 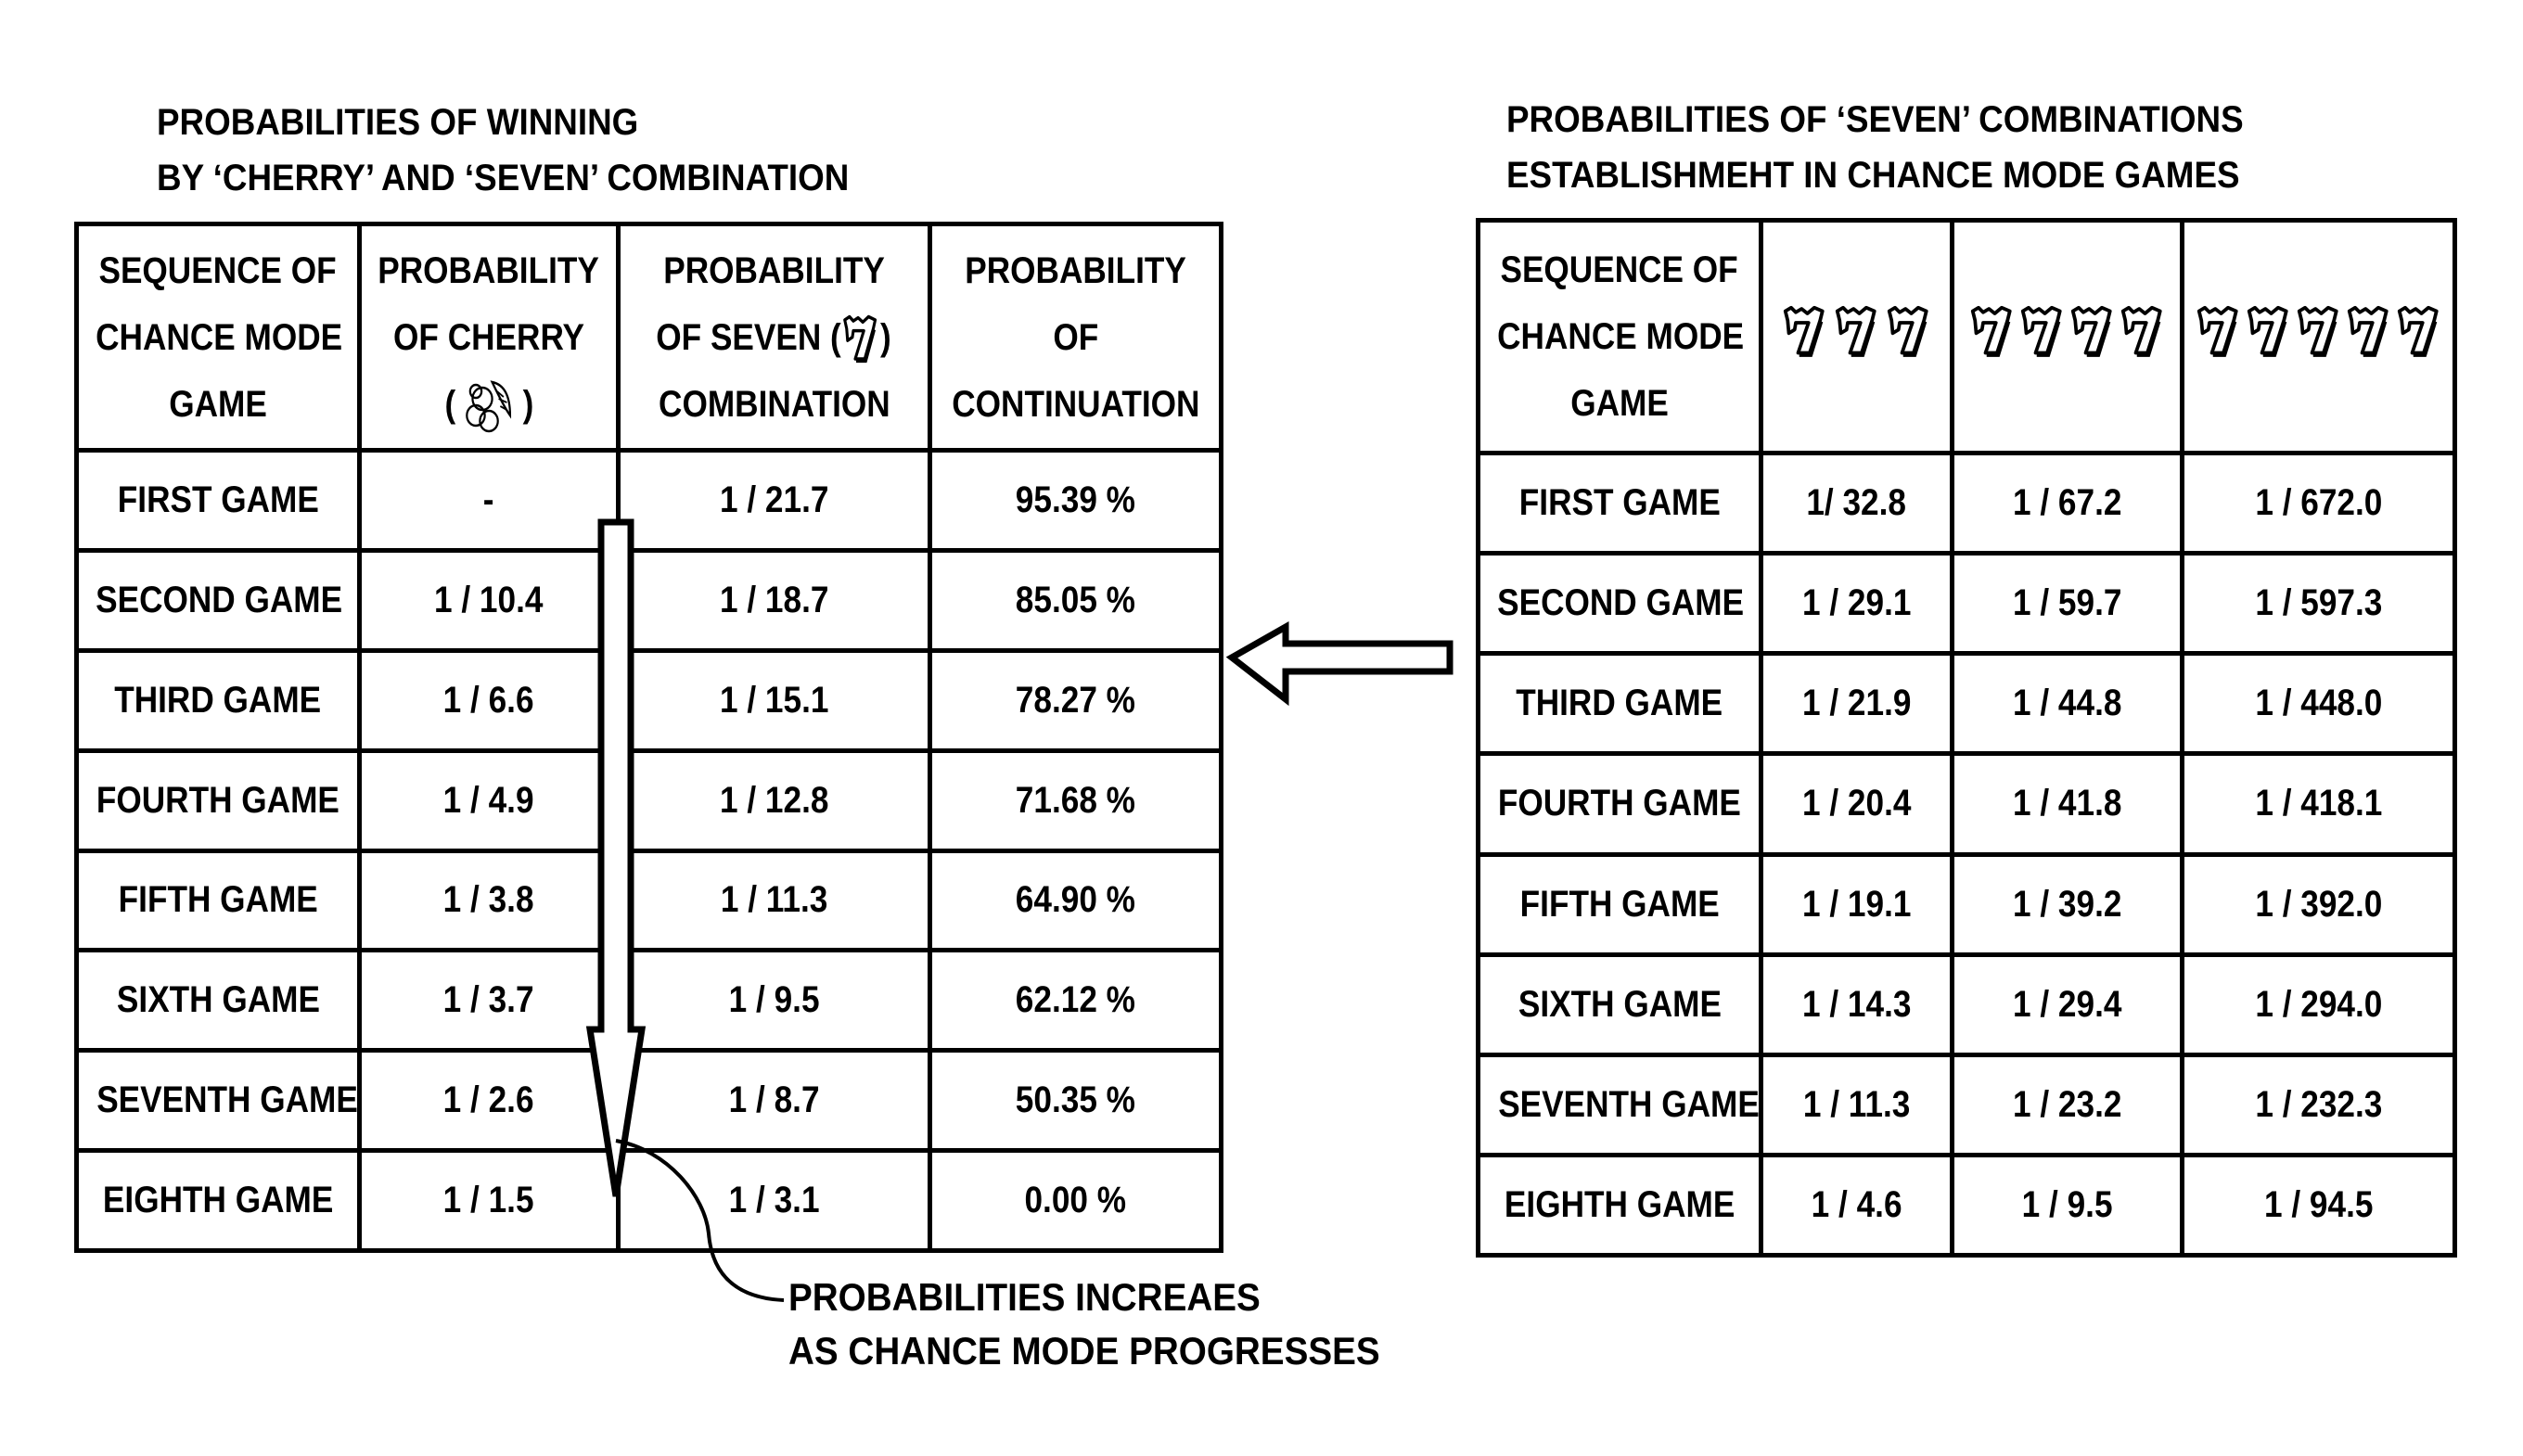 What do you see at coordinates (1024, 1297) in the screenshot?
I see `annotation-line-1: PROBABILITIES INCREAES` at bounding box center [1024, 1297].